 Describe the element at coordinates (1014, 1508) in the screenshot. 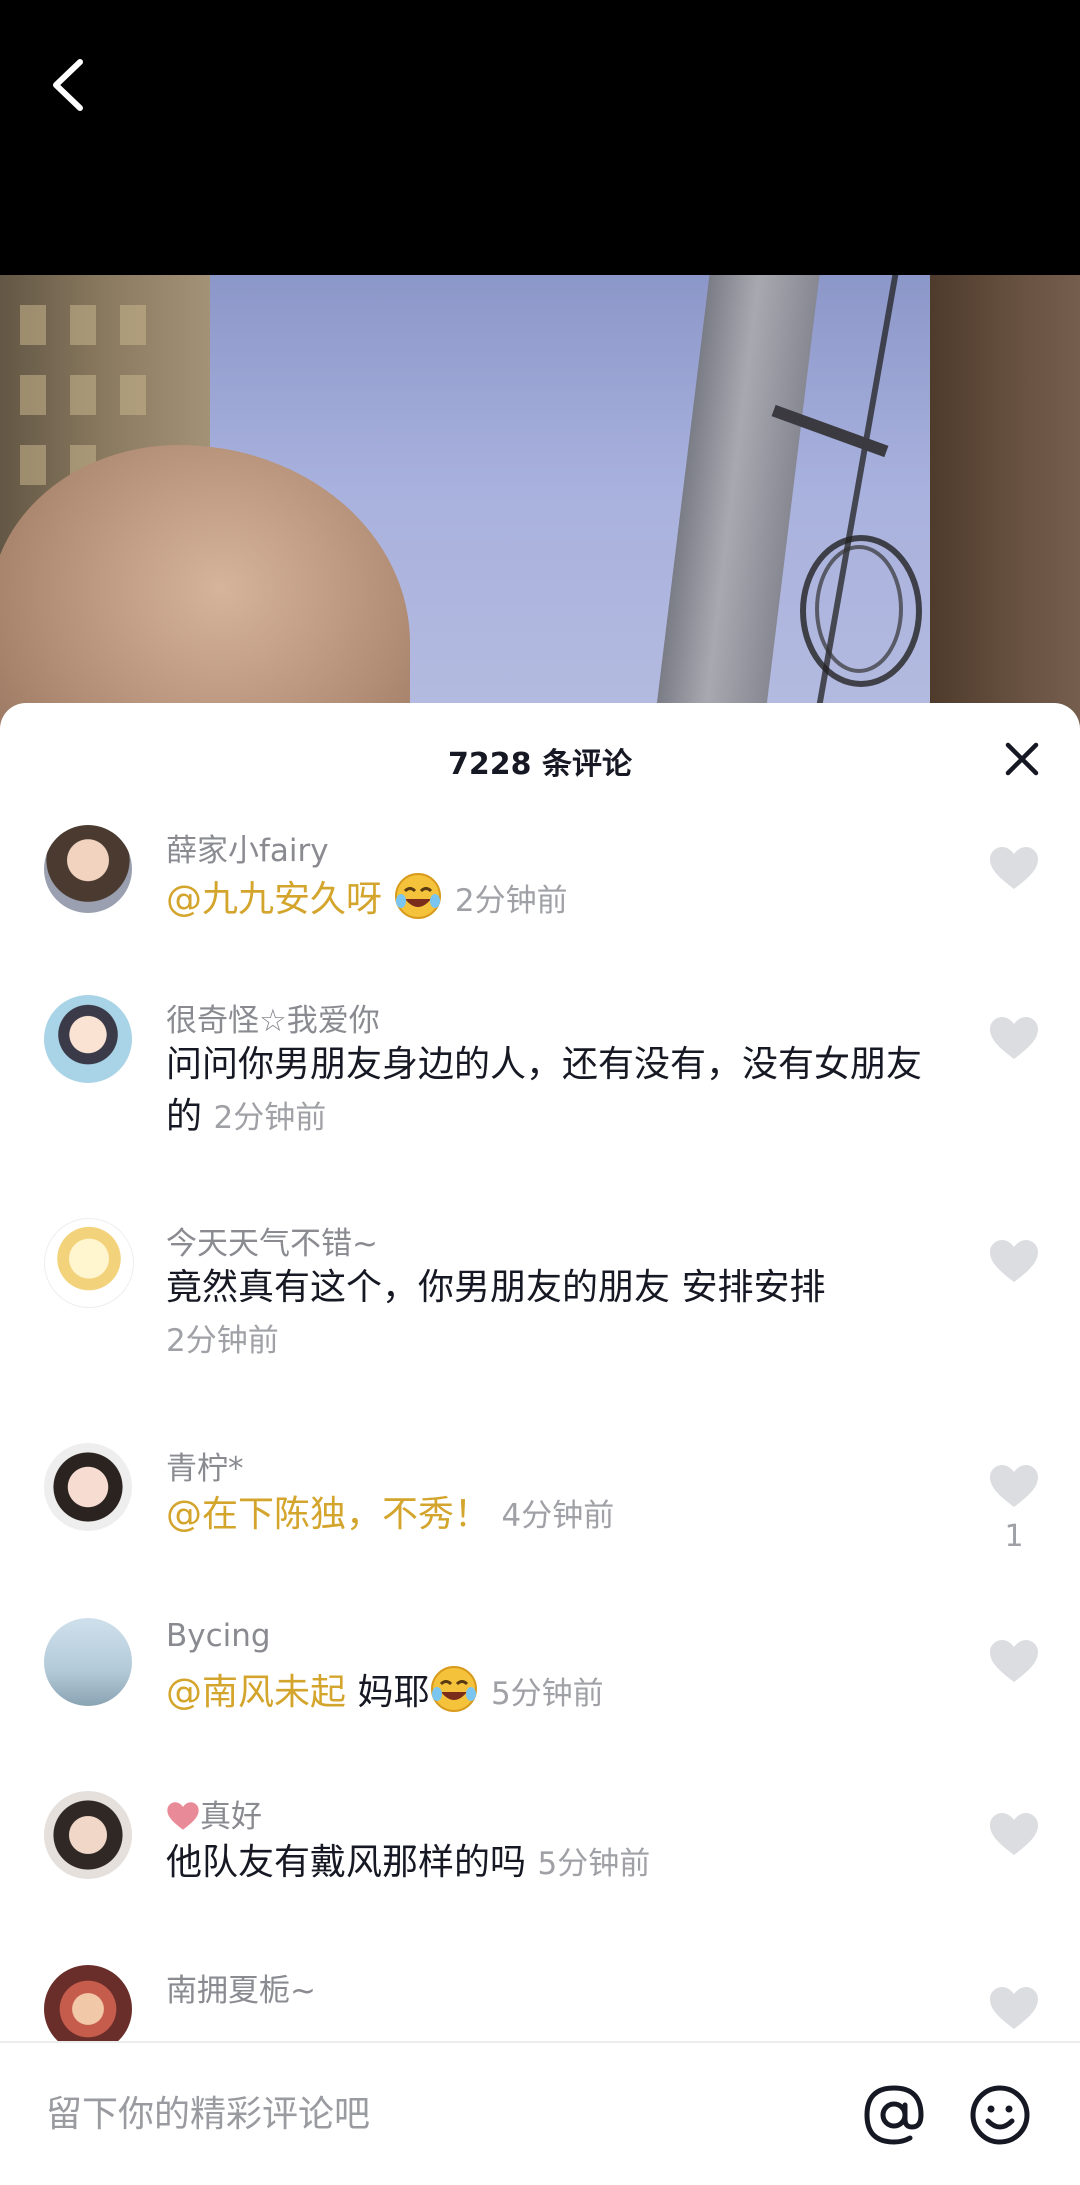

I see `like-button: 1` at that location.